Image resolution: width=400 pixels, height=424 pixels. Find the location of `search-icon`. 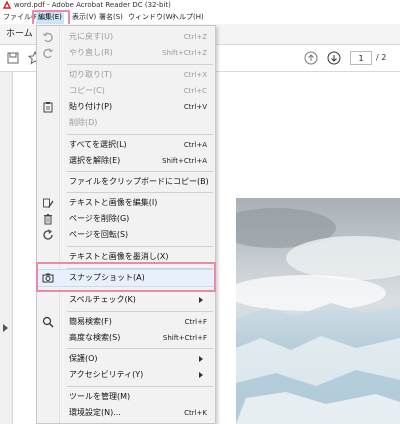

search-icon is located at coordinates (48, 322).